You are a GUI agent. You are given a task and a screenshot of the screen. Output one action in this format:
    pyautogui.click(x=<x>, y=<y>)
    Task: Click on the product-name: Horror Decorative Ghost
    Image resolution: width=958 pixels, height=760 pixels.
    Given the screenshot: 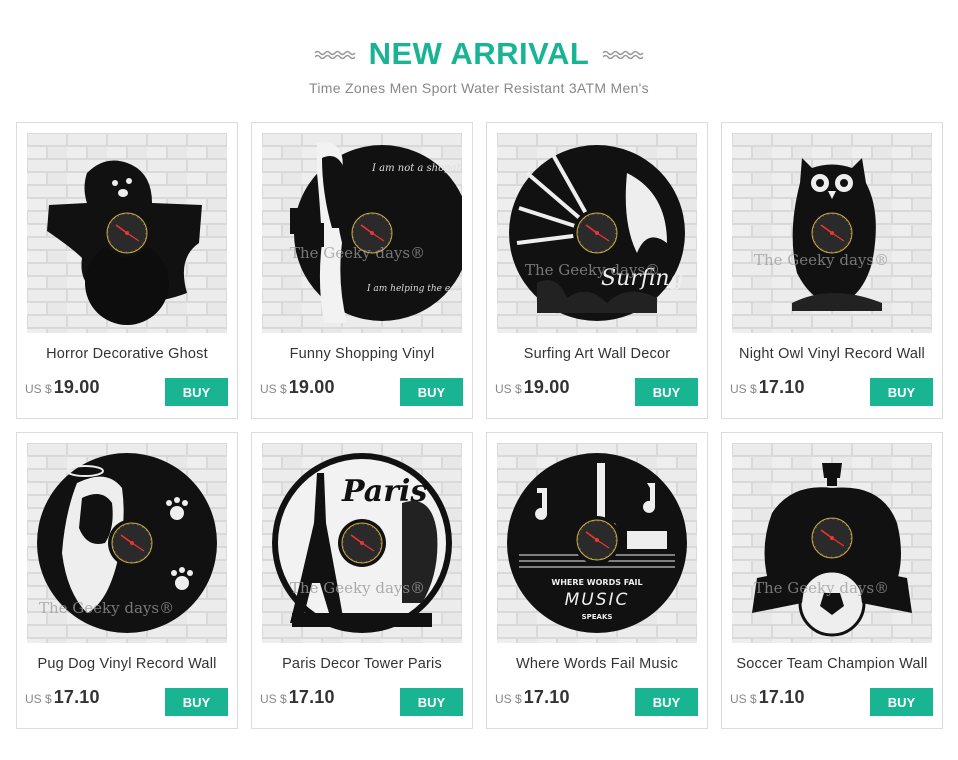 What is the action you would take?
    pyautogui.click(x=127, y=354)
    